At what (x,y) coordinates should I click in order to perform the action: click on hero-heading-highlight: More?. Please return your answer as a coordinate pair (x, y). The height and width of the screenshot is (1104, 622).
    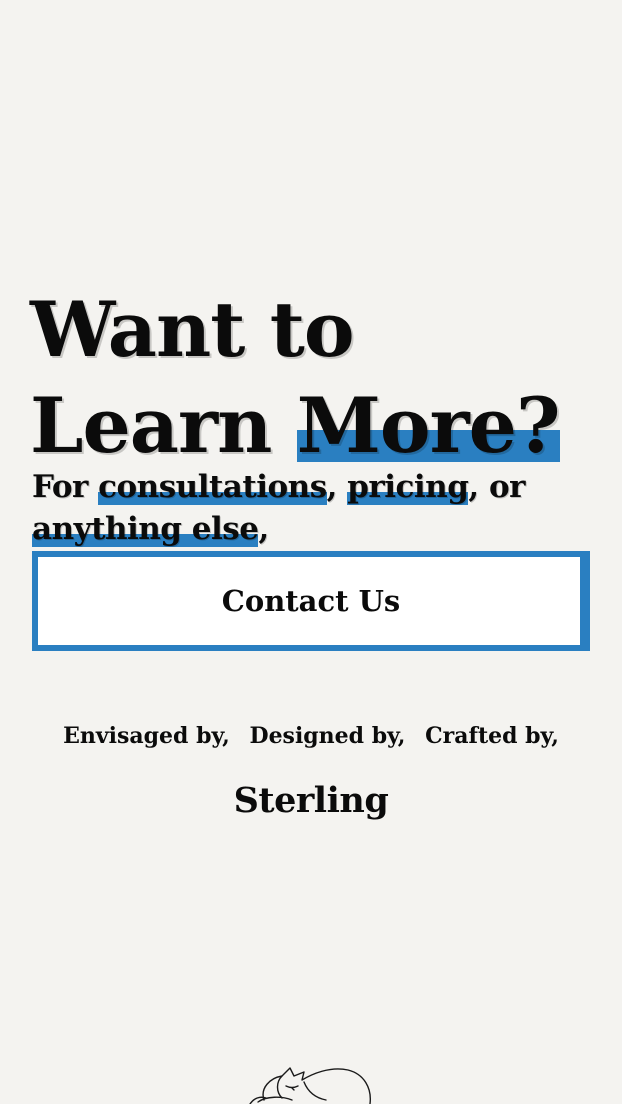
    Looking at the image, I should click on (428, 426).